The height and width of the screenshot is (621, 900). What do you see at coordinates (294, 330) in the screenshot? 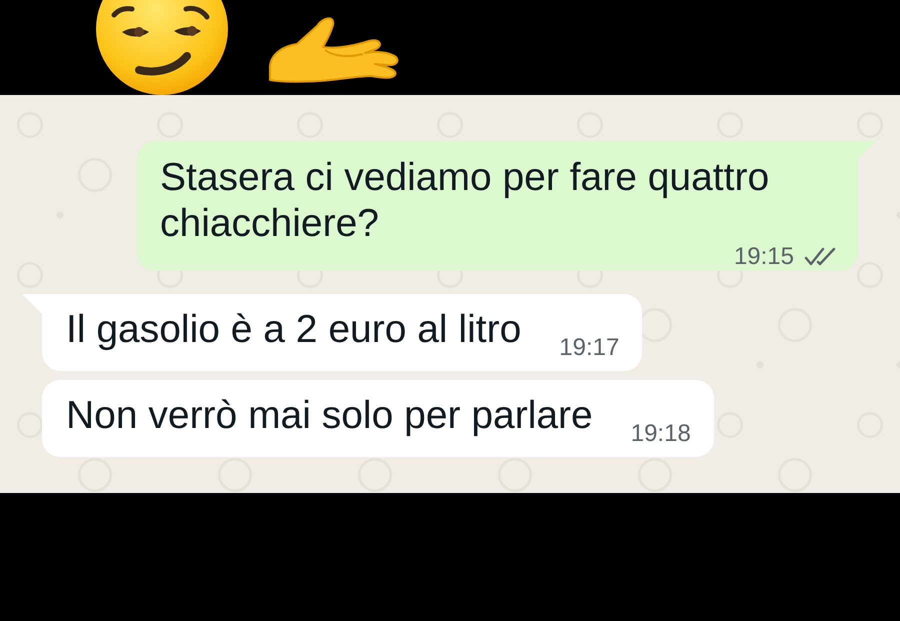
I see `message-text: Il gasolio è a 2 euro al litro` at bounding box center [294, 330].